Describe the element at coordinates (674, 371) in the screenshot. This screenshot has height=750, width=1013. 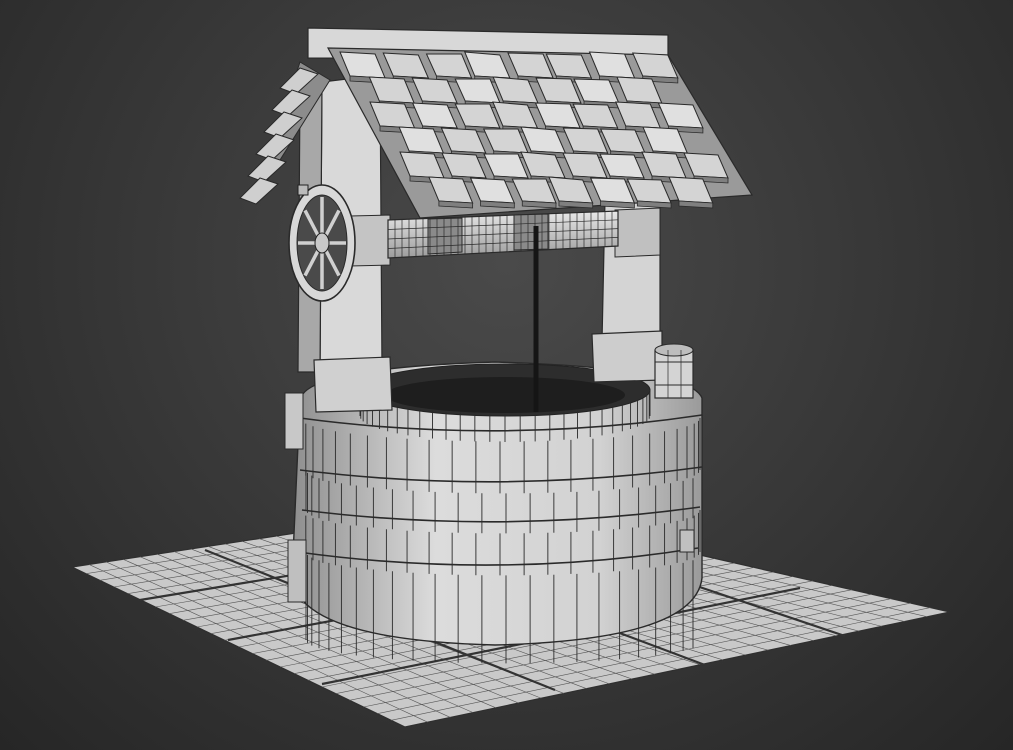
I see `bucket` at that location.